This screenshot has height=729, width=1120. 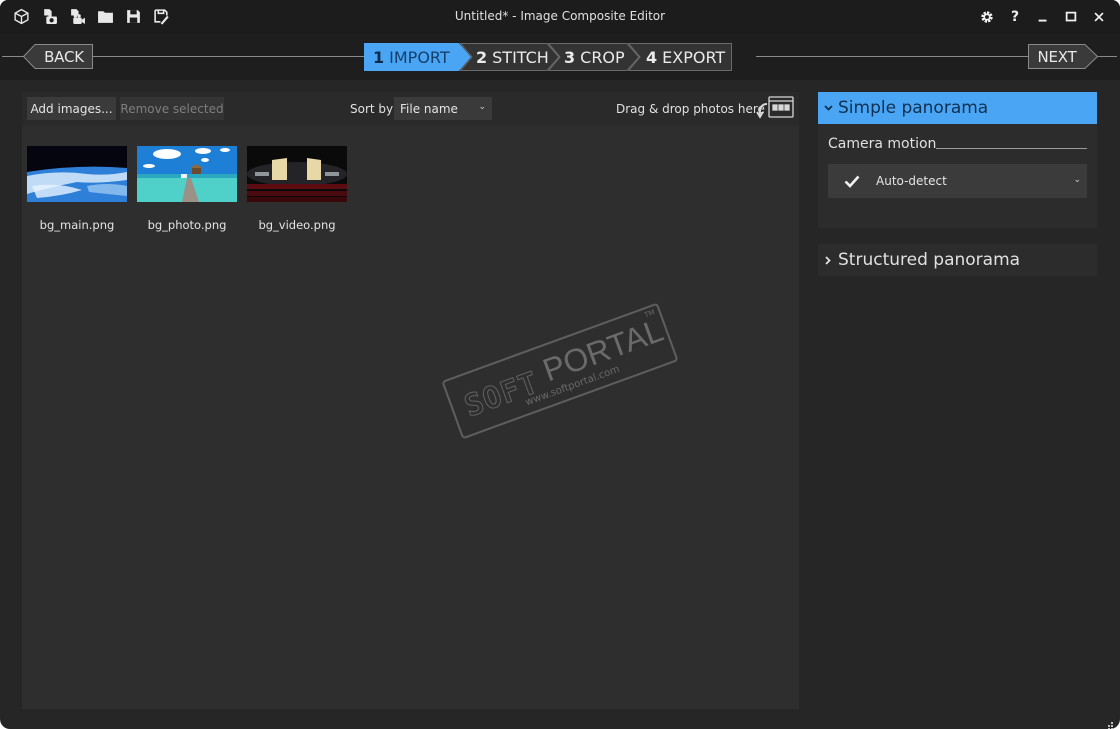 I want to click on simple-panorama-title: Simple panorama, so click(x=913, y=108).